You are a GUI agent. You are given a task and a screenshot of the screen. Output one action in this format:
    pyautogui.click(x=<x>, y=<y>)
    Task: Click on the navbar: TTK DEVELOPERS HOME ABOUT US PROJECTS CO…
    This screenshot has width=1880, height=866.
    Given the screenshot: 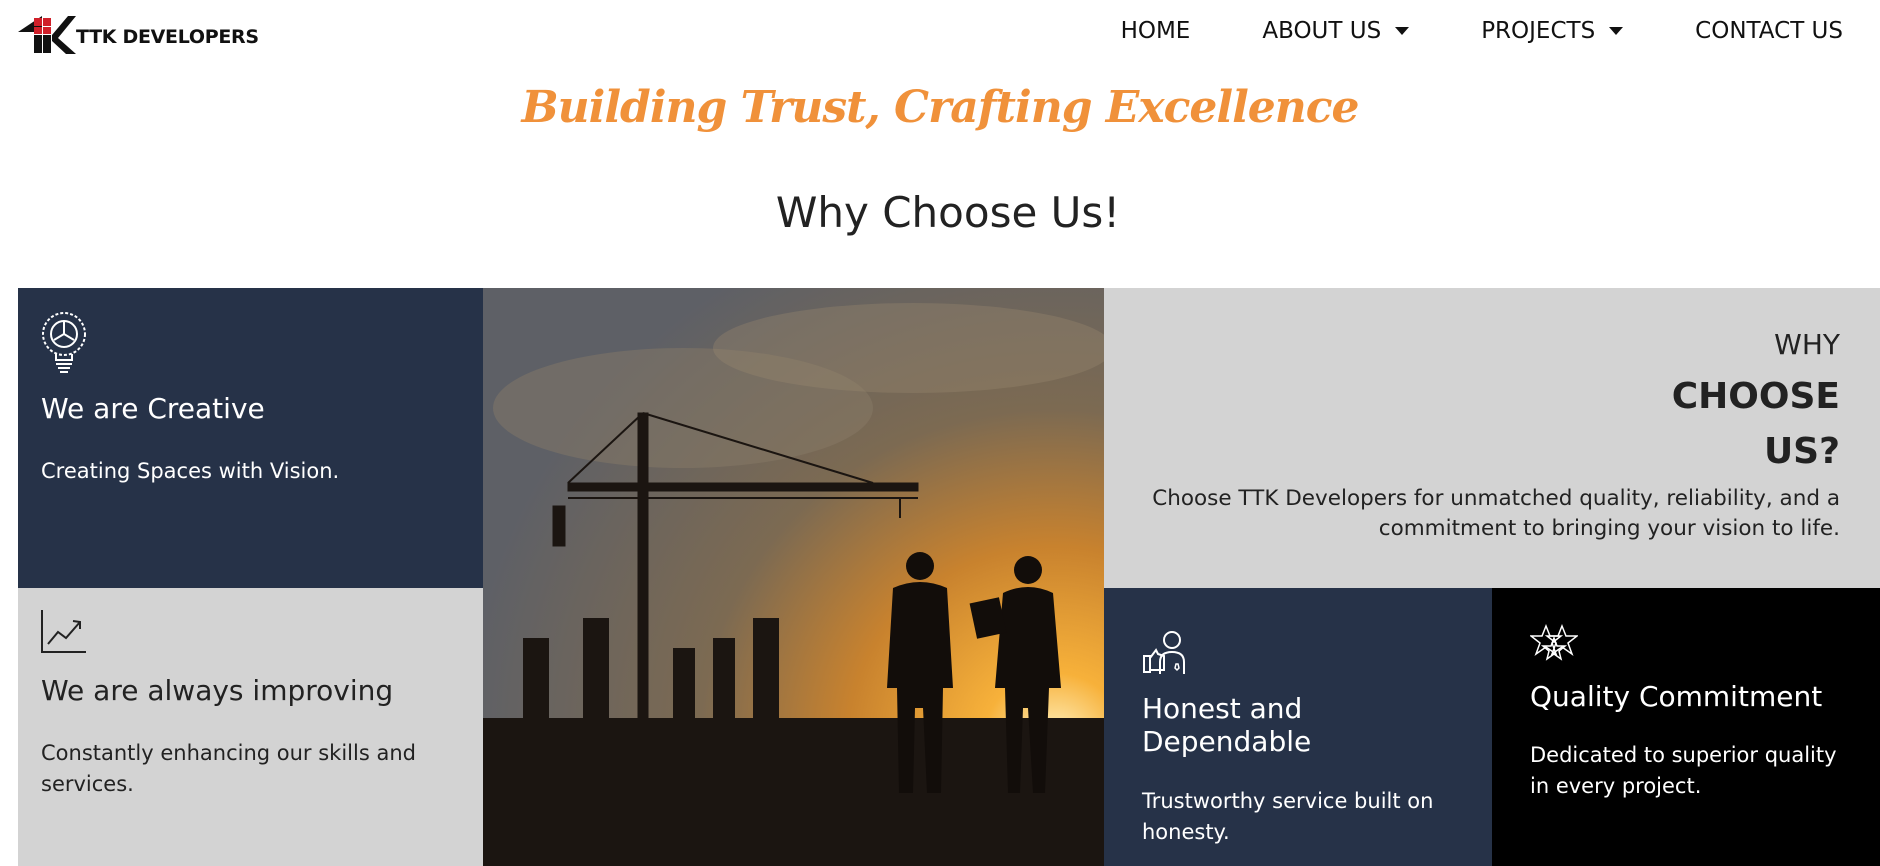 What is the action you would take?
    pyautogui.click(x=940, y=35)
    